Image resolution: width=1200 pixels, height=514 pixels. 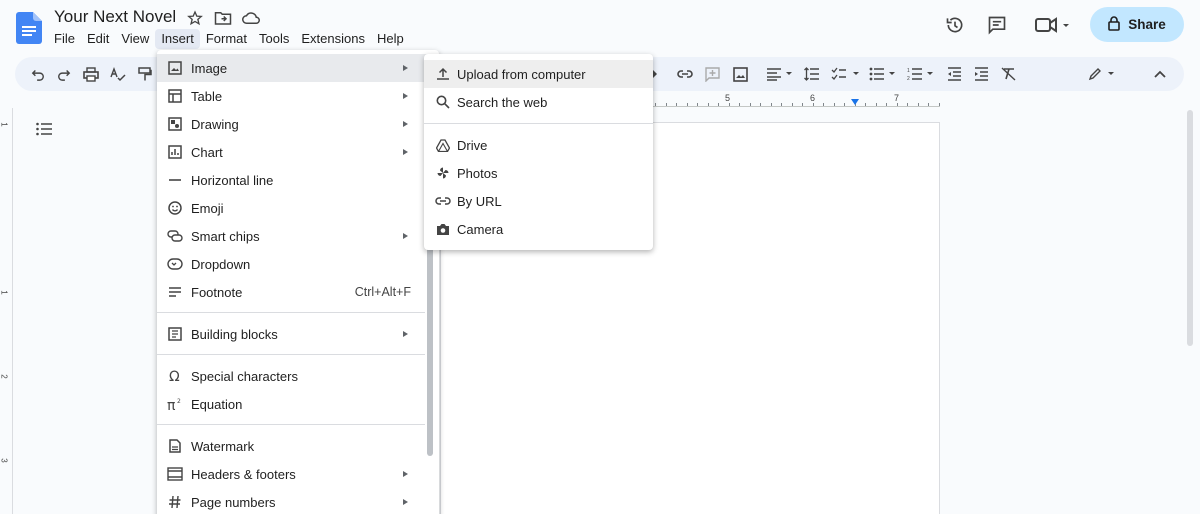 What do you see at coordinates (215, 124) in the screenshot?
I see `menu-item-label: Drawing` at bounding box center [215, 124].